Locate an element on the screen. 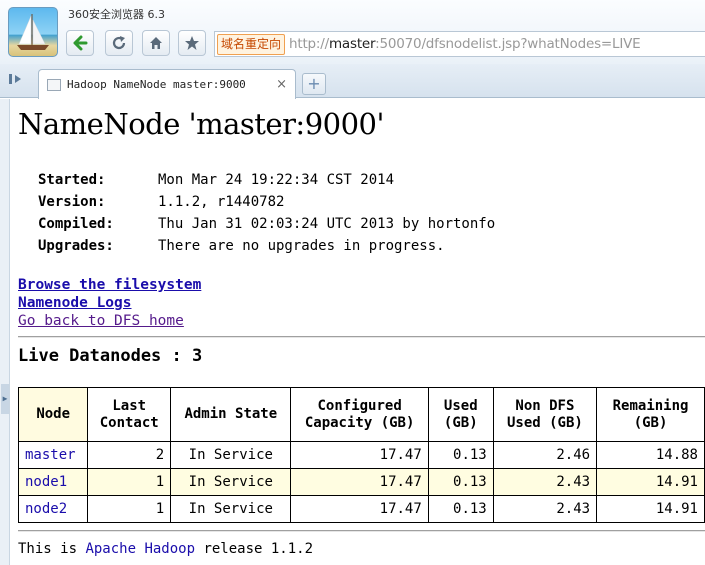  apache-hadoop-link: Apache Hadoop is located at coordinates (140, 549).